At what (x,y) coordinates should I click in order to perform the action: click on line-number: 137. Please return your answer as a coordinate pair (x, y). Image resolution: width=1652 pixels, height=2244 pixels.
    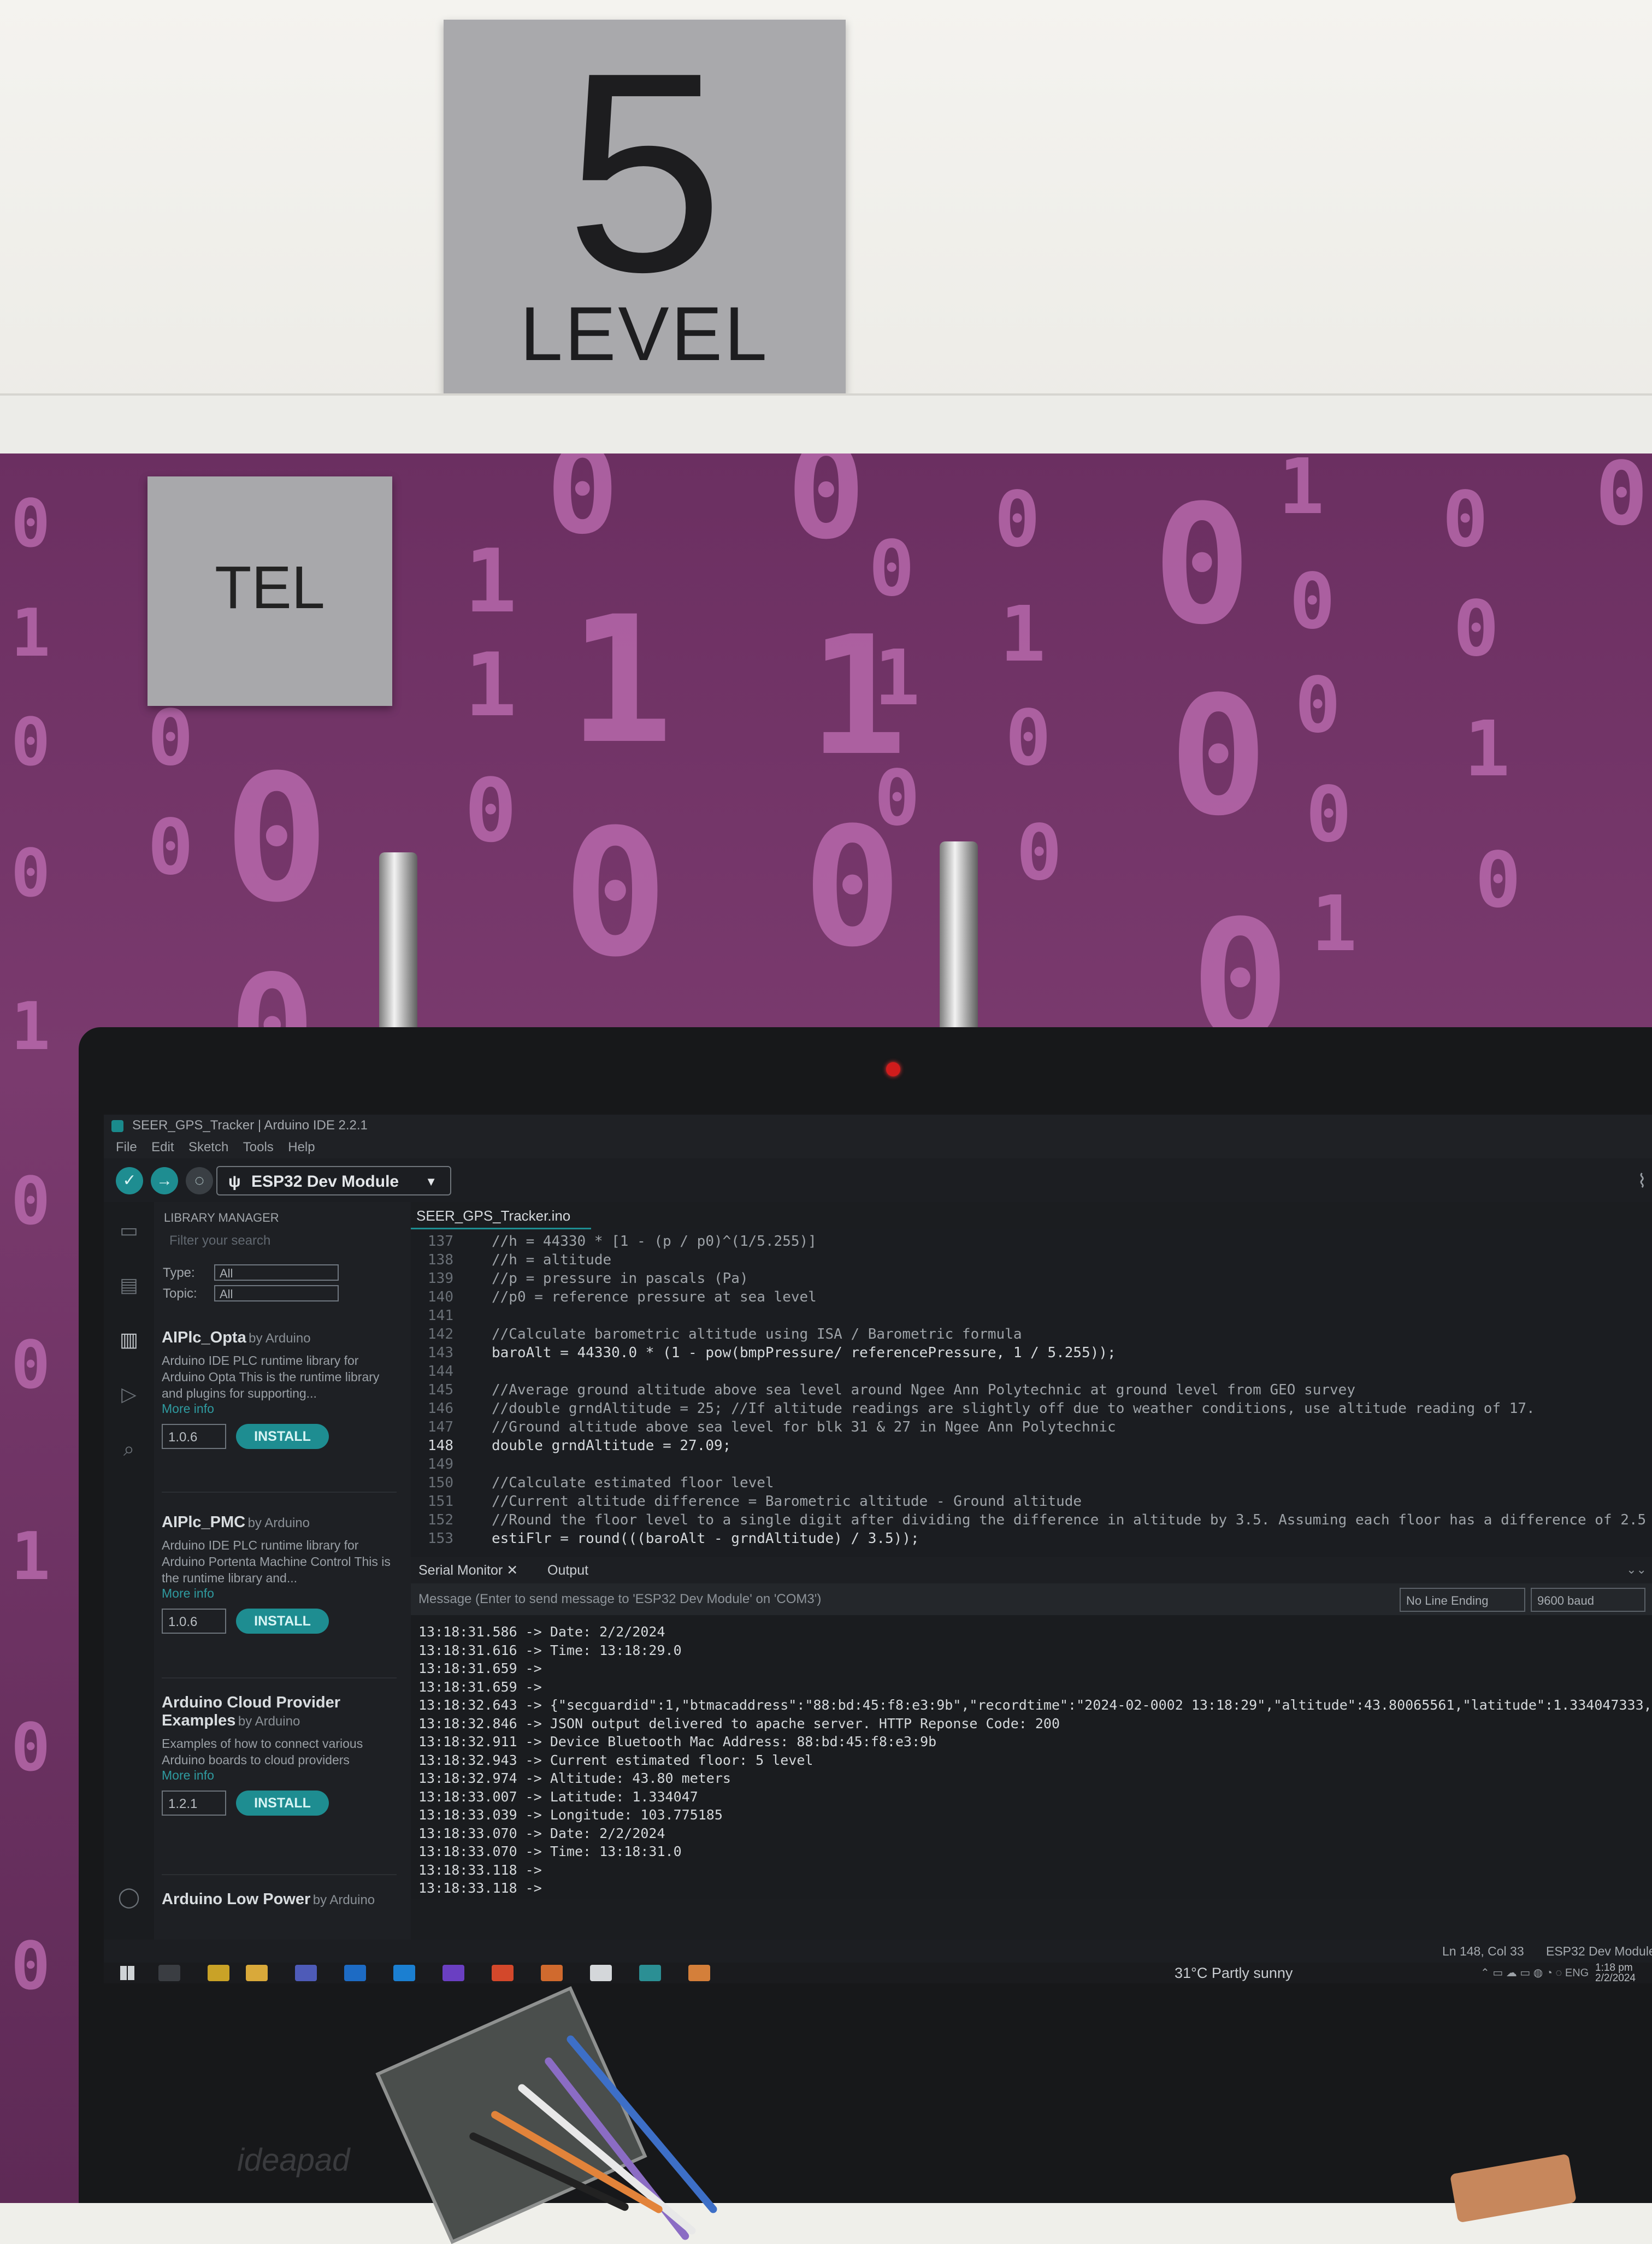
    Looking at the image, I should click on (440, 1241).